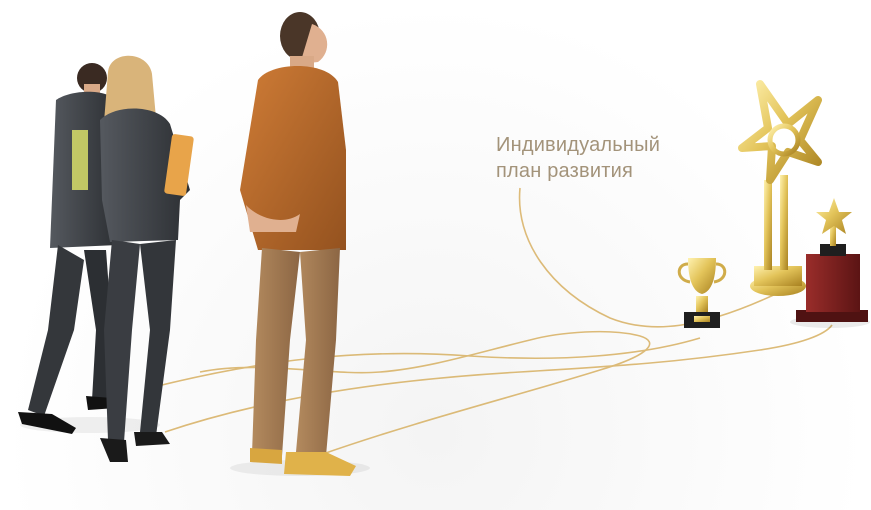 This screenshot has height=510, width=871. I want to click on woman-in-striped-suit, so click(147, 258).